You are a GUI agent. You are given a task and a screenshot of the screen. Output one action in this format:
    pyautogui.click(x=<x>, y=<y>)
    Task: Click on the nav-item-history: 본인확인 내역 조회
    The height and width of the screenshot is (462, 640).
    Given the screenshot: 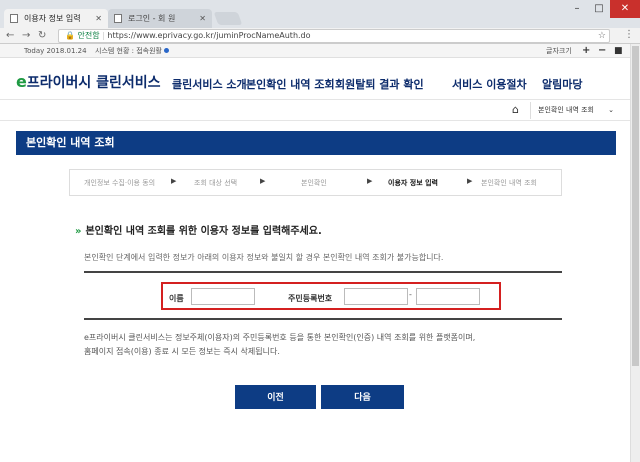 What is the action you would take?
    pyautogui.click(x=290, y=84)
    